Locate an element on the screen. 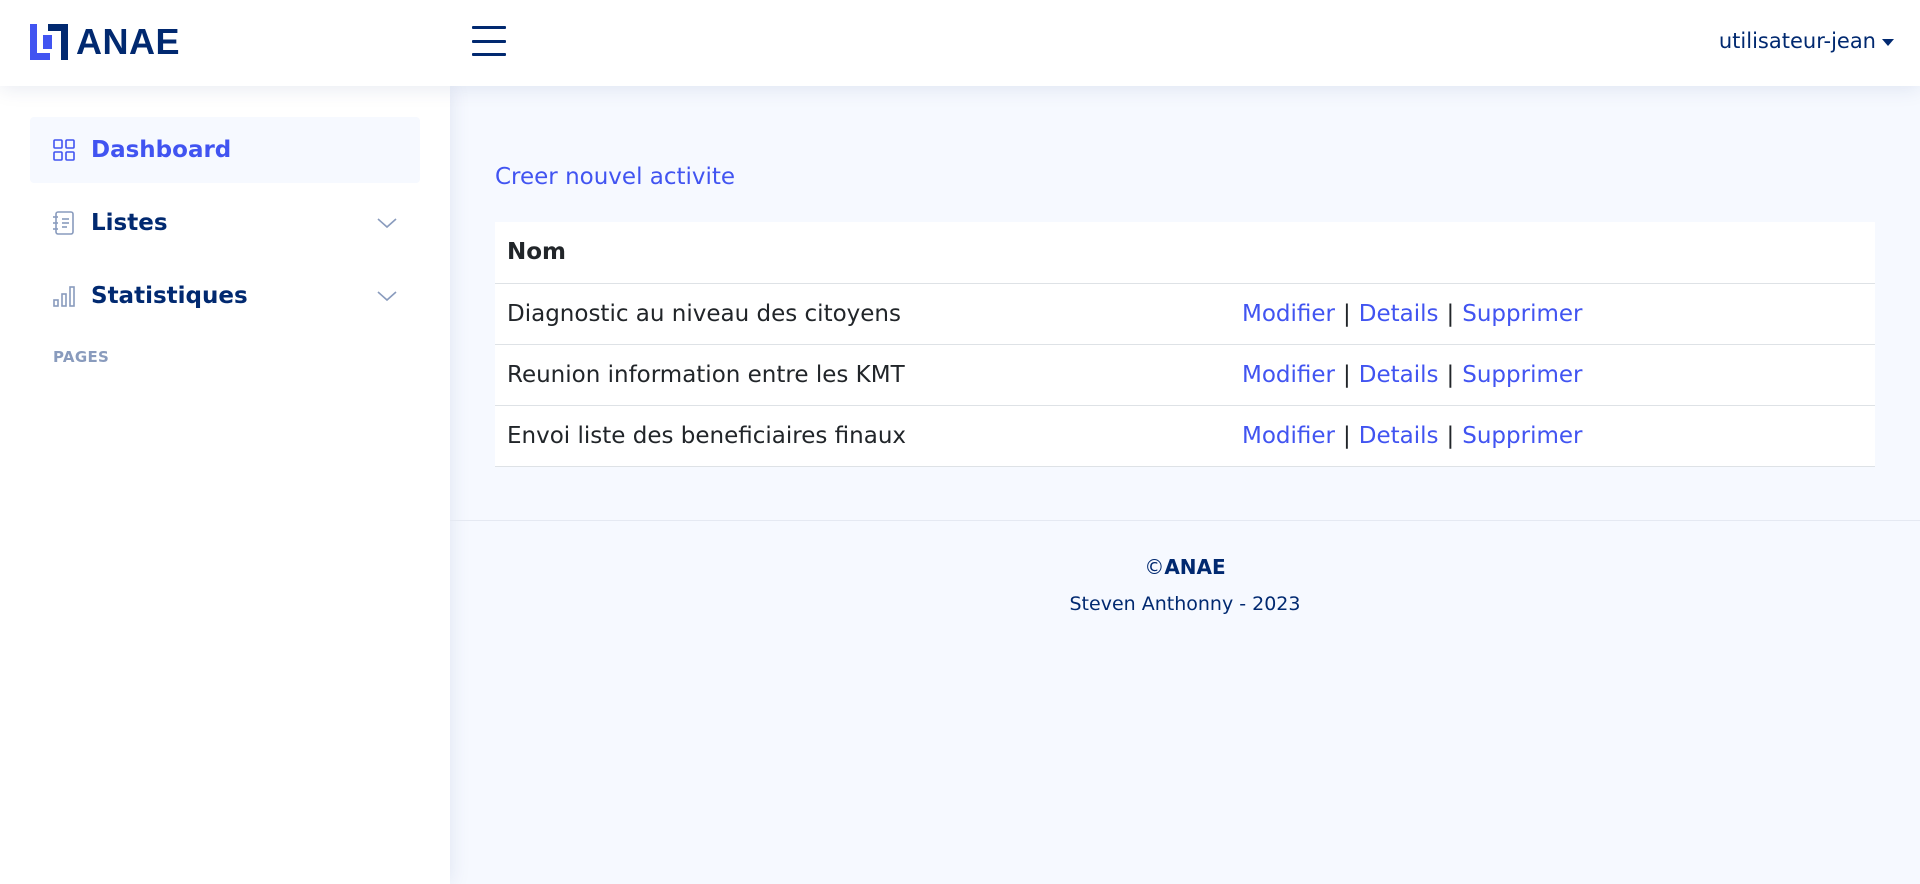  user-dropdown: utilisateur-jean is located at coordinates (1806, 41).